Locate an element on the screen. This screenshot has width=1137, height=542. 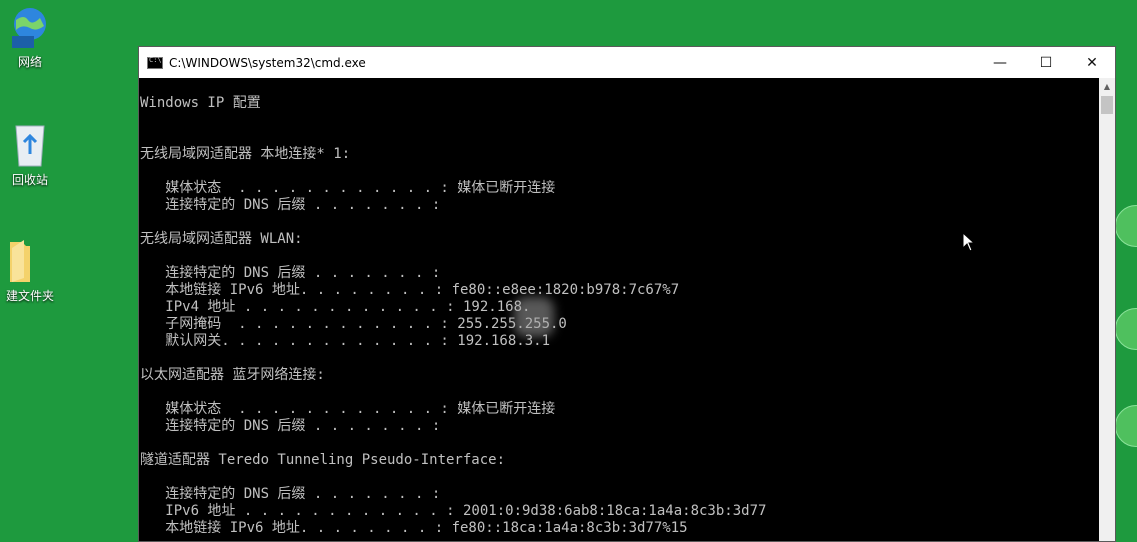
close-button: ✕ is located at coordinates (1092, 62).